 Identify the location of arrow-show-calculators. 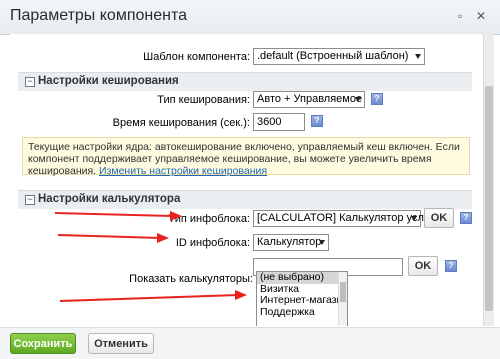
(153, 296).